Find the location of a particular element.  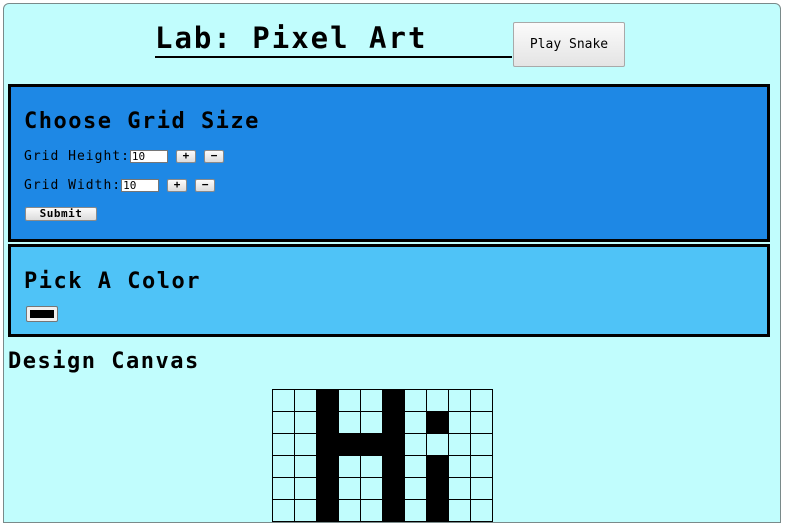

grid-width-input is located at coordinates (140, 185).